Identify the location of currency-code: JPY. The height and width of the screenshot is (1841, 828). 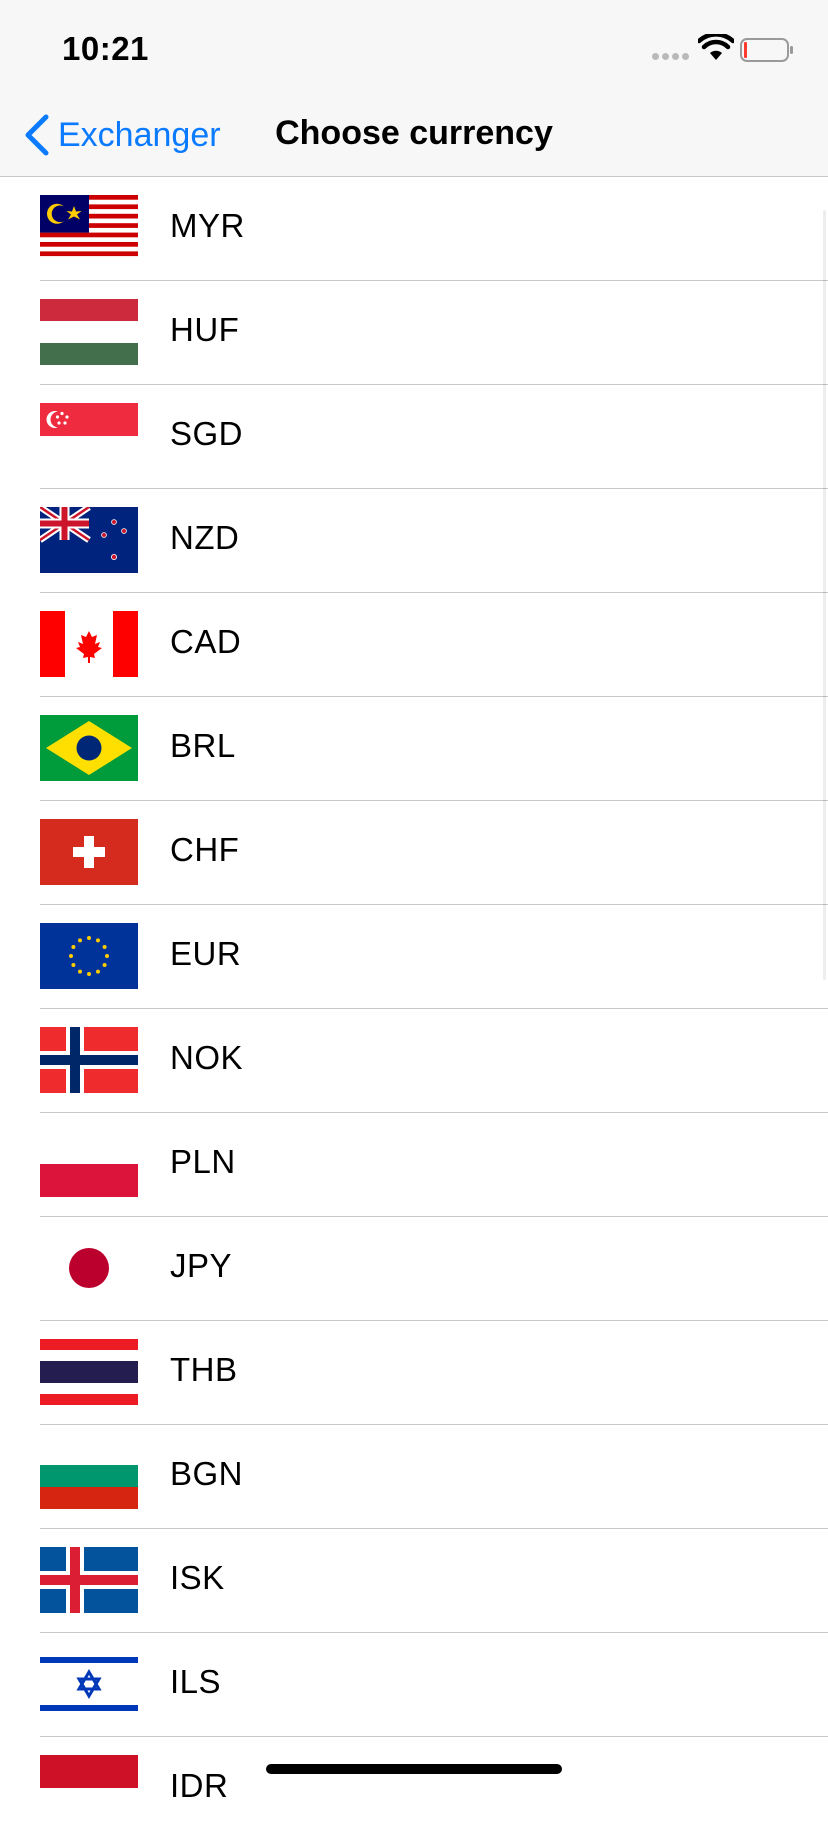
(201, 1265).